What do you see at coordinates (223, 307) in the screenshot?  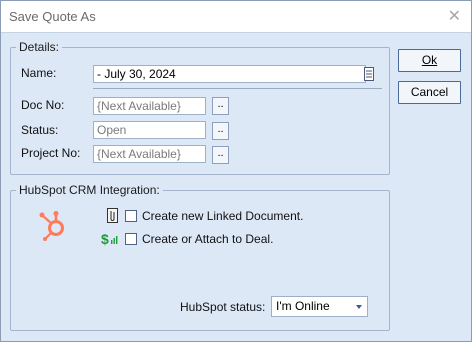 I see `hubspot-status-label: HubSpot status:` at bounding box center [223, 307].